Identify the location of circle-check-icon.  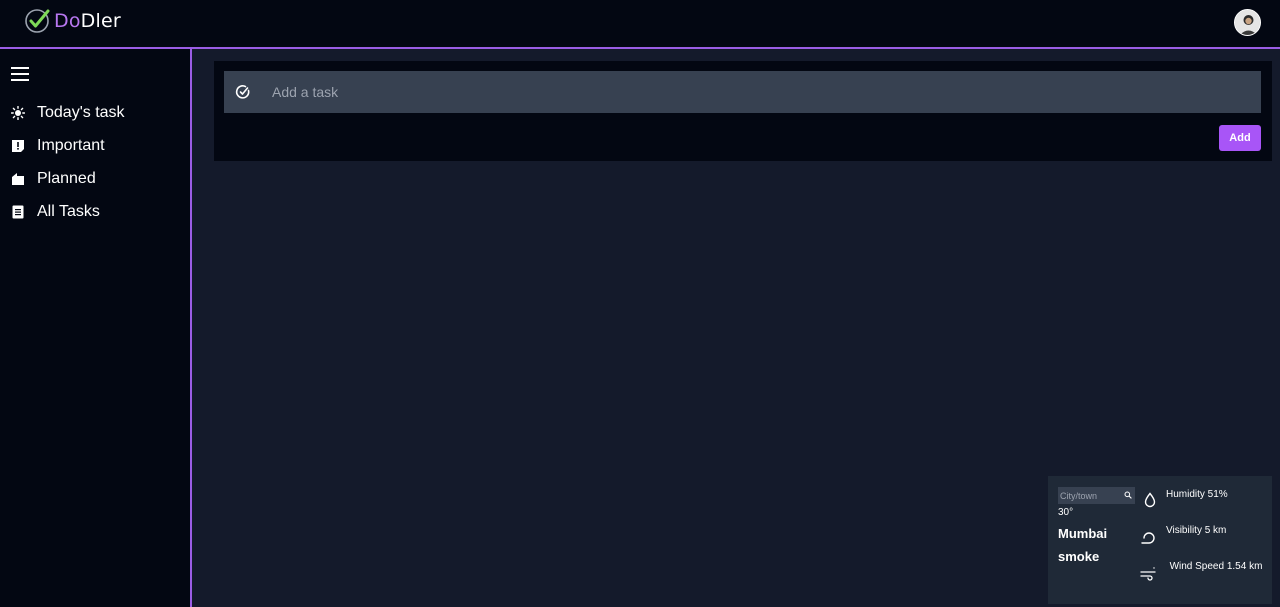
(242, 92).